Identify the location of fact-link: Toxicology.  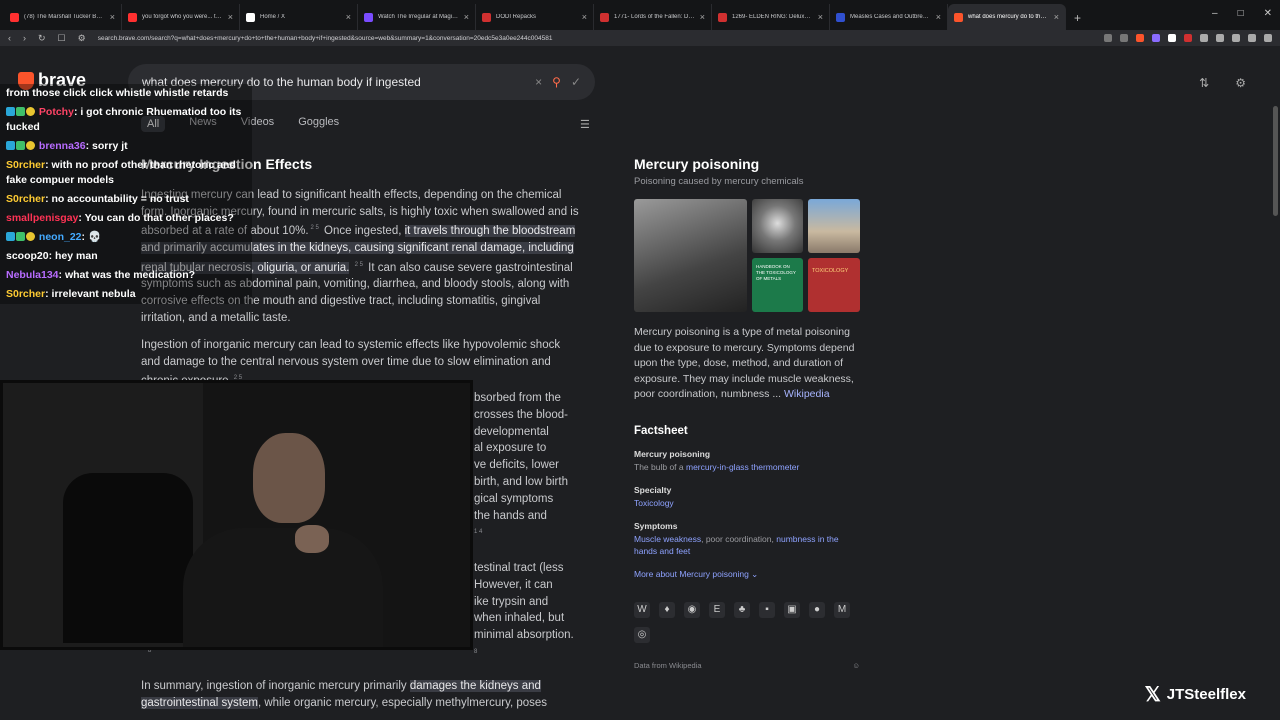
(654, 503).